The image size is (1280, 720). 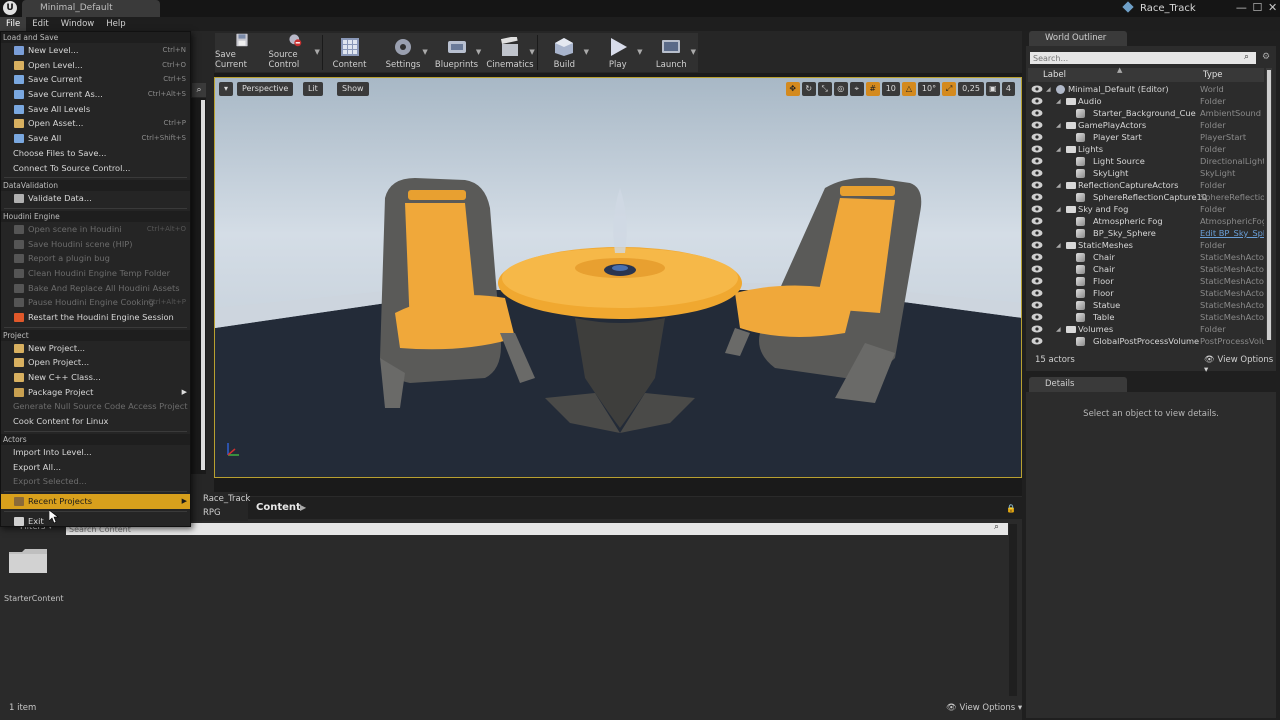 I want to click on menu-item-exit: Exit, so click(x=95, y=521).